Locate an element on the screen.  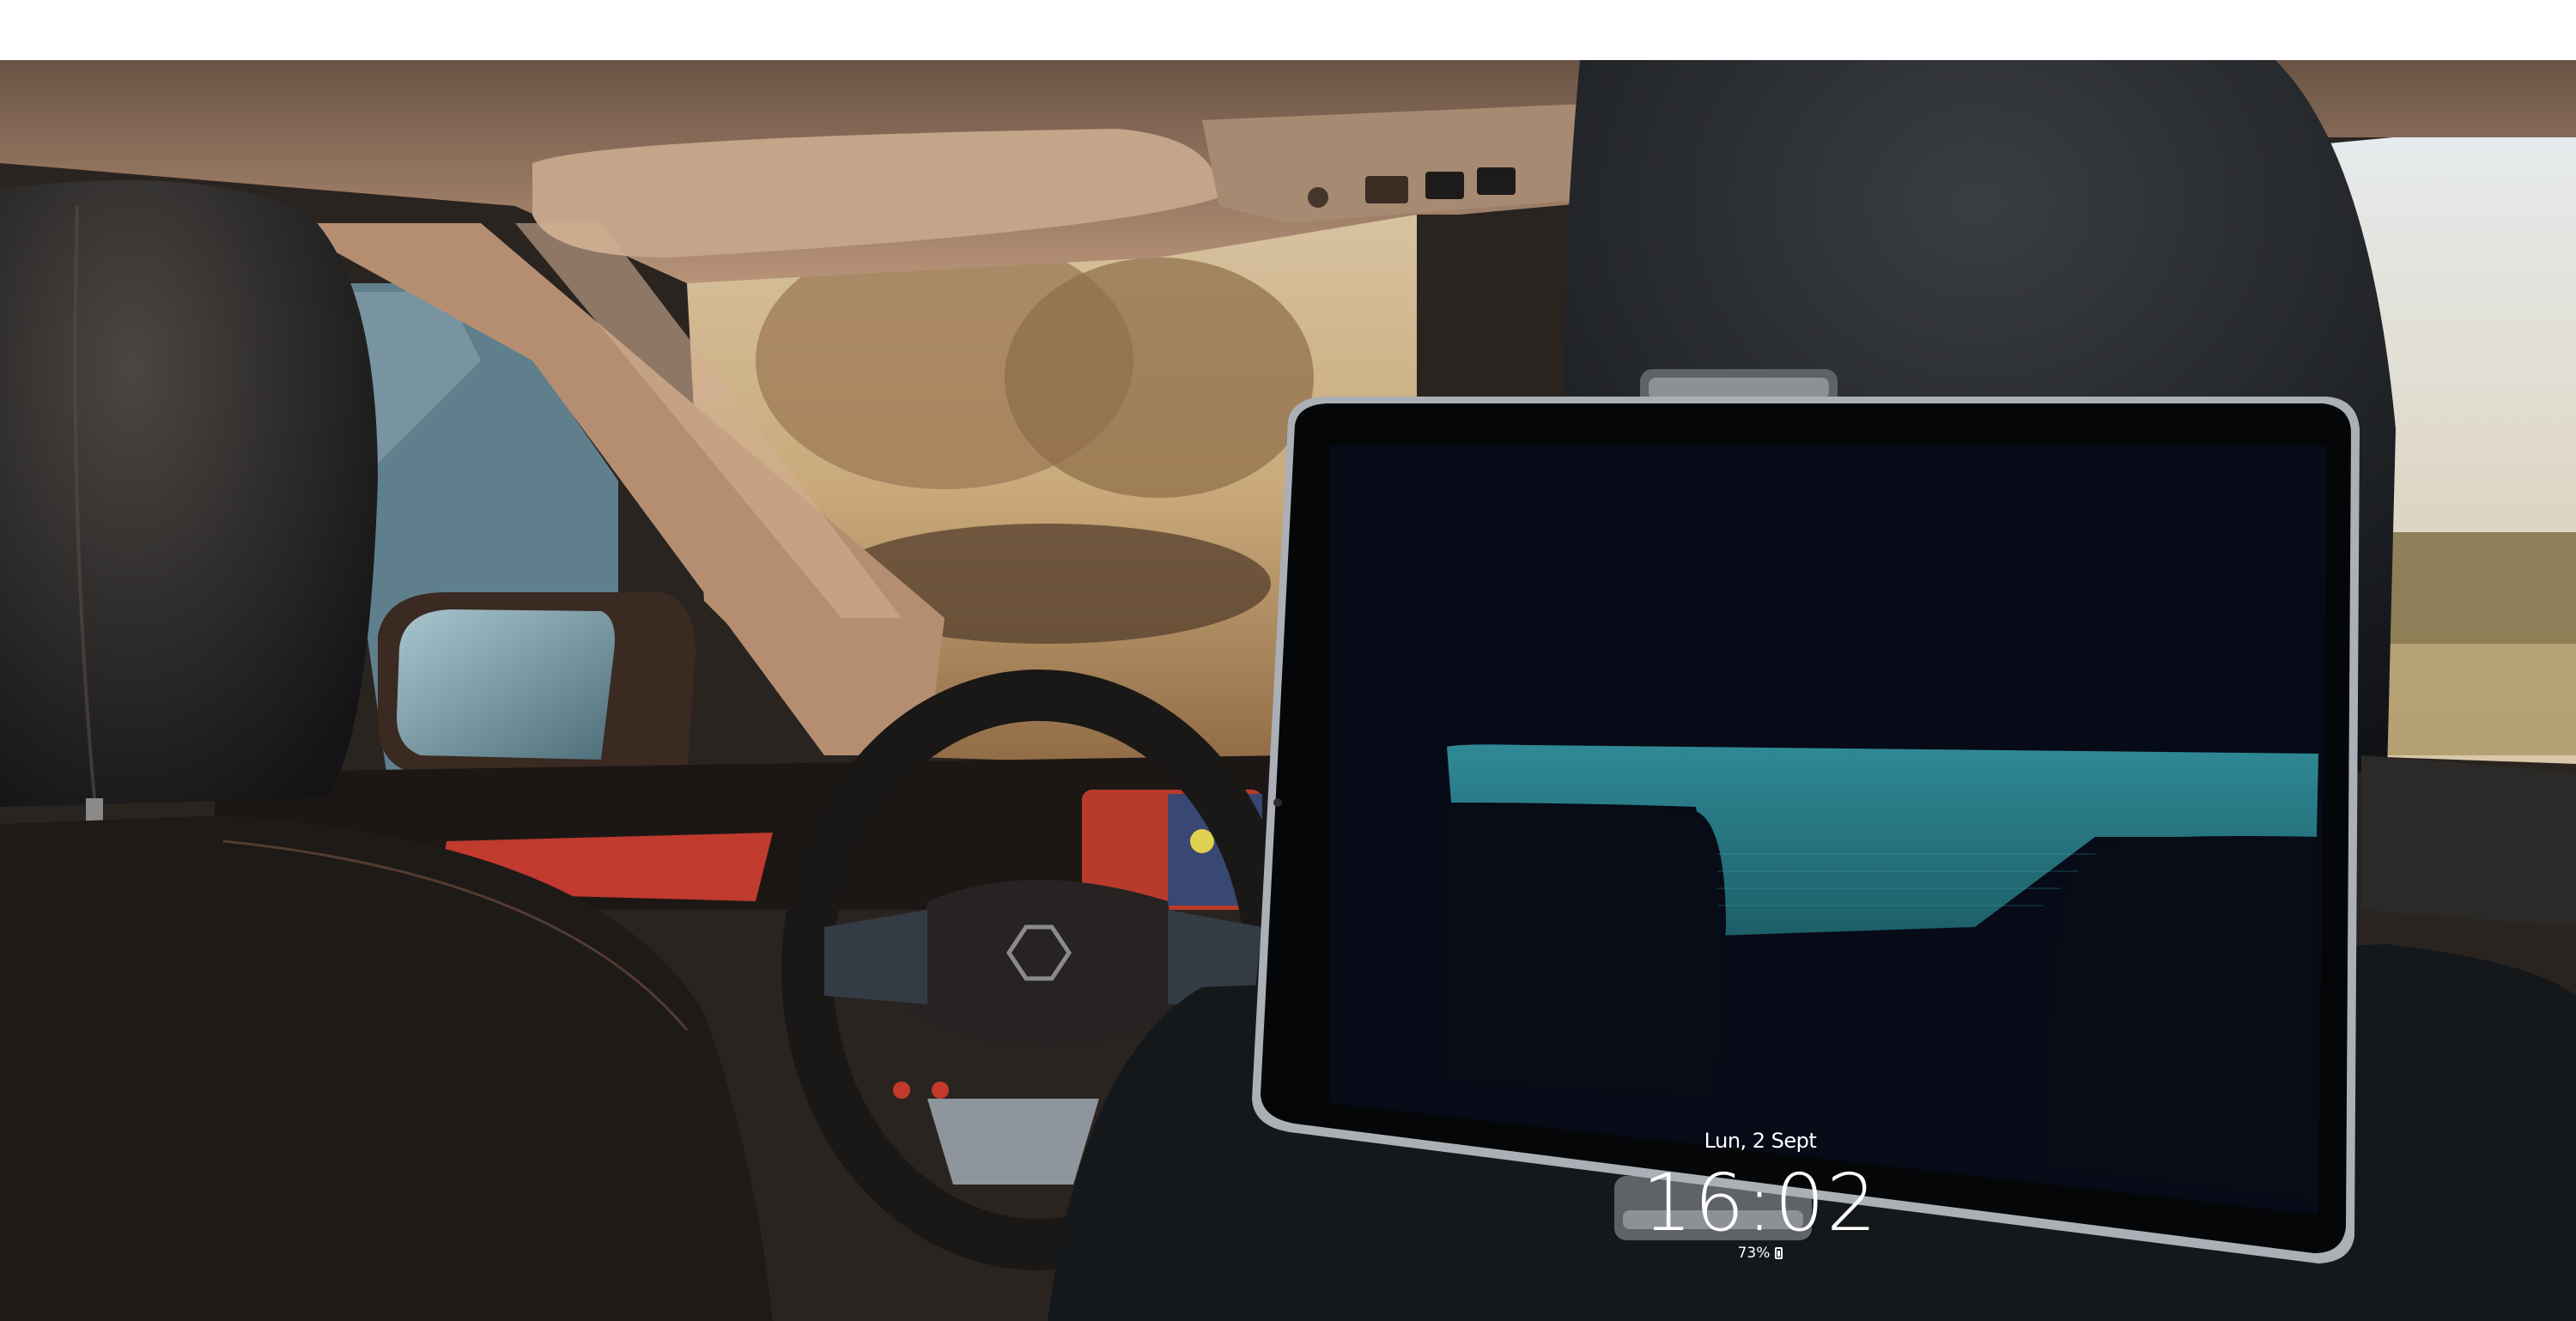
battery-percentage: 73% is located at coordinates (1754, 1253).